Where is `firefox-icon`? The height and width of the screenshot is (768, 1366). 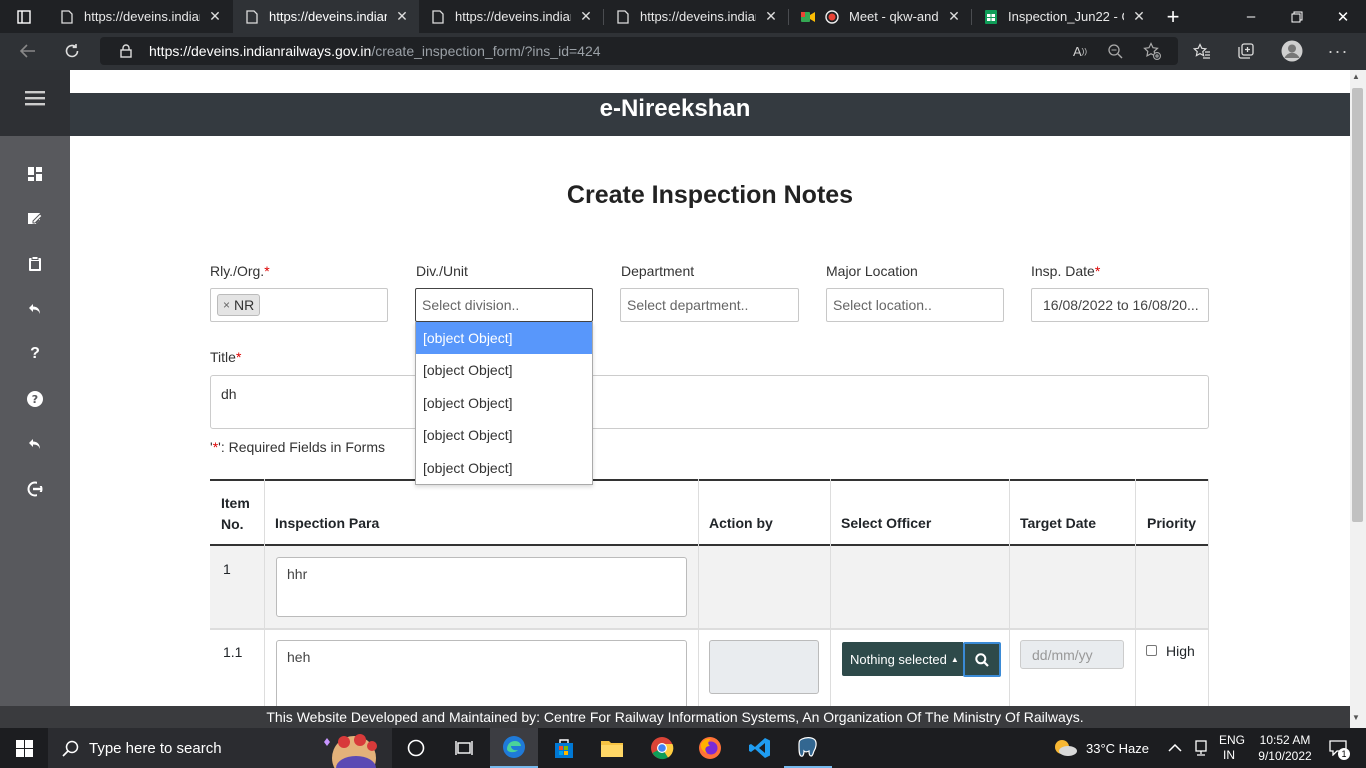 firefox-icon is located at coordinates (710, 748).